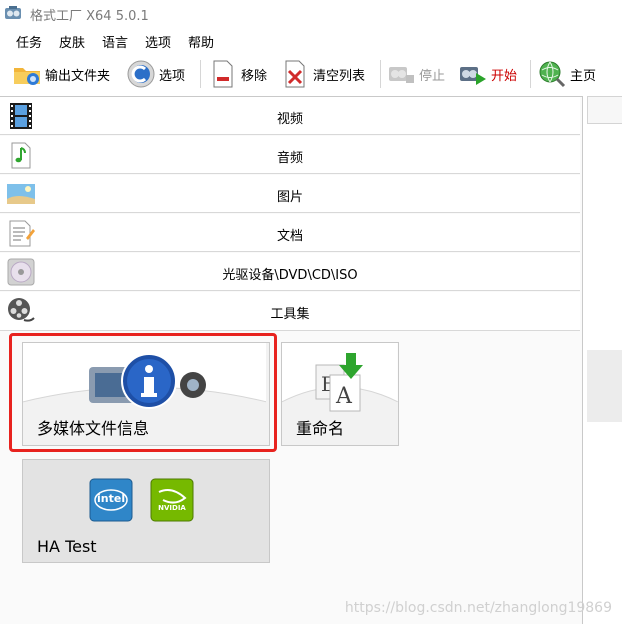 The image size is (622, 624). I want to click on output-folder-button: 输出文件夹, so click(61, 74).